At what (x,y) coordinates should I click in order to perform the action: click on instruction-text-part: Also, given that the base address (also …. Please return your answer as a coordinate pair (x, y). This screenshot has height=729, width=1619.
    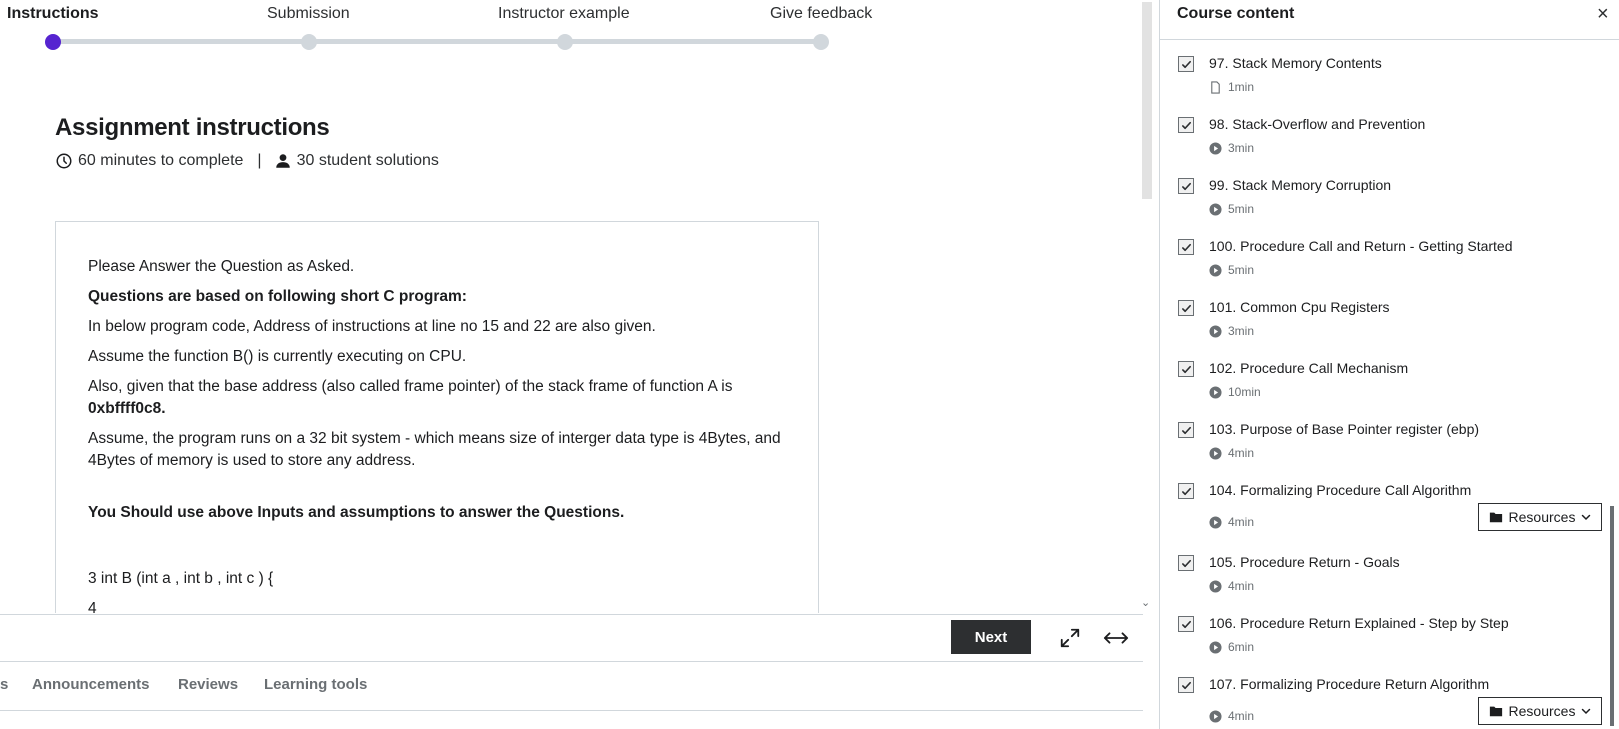
    Looking at the image, I should click on (410, 386).